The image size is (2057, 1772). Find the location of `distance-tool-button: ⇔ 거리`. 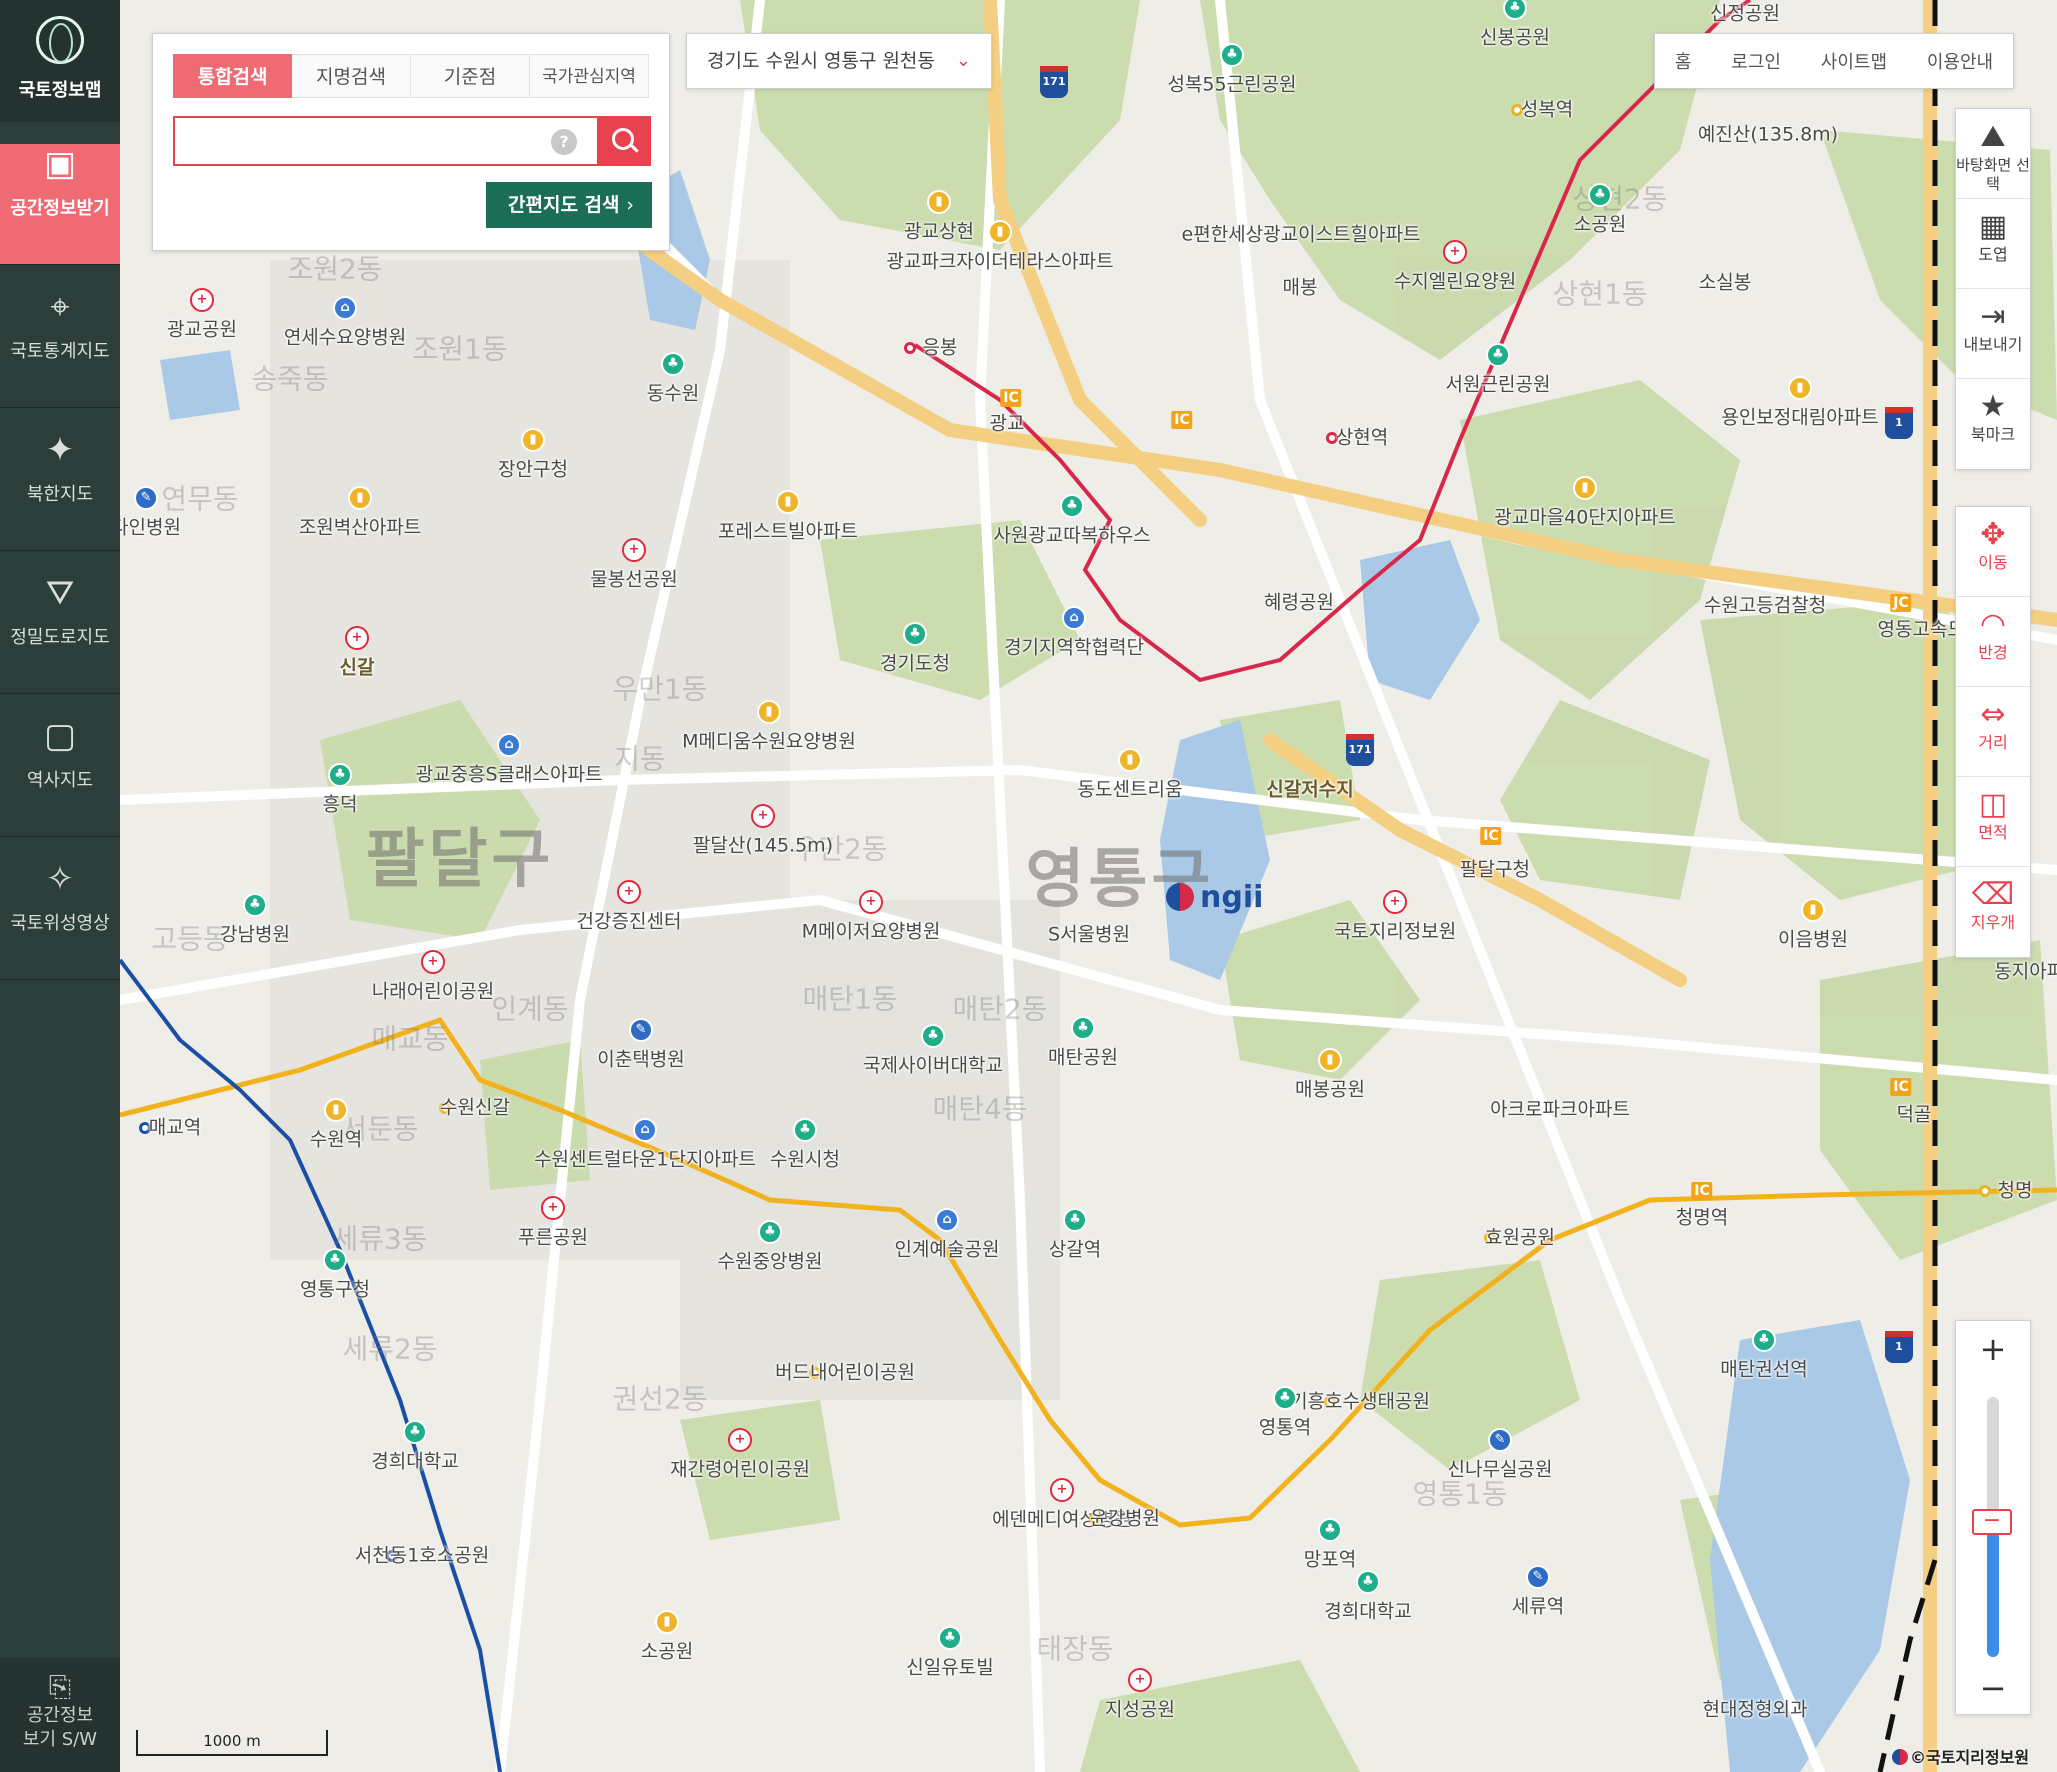

distance-tool-button: ⇔ 거리 is located at coordinates (1993, 732).